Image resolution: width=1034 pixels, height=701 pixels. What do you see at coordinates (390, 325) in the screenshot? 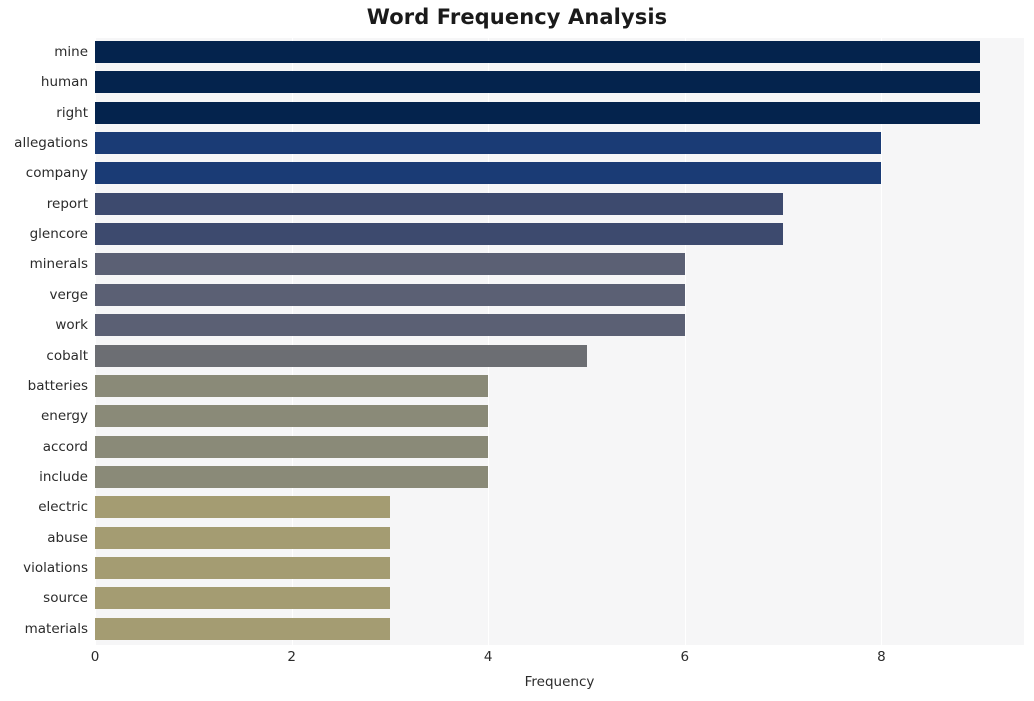
I see `bar-work` at bounding box center [390, 325].